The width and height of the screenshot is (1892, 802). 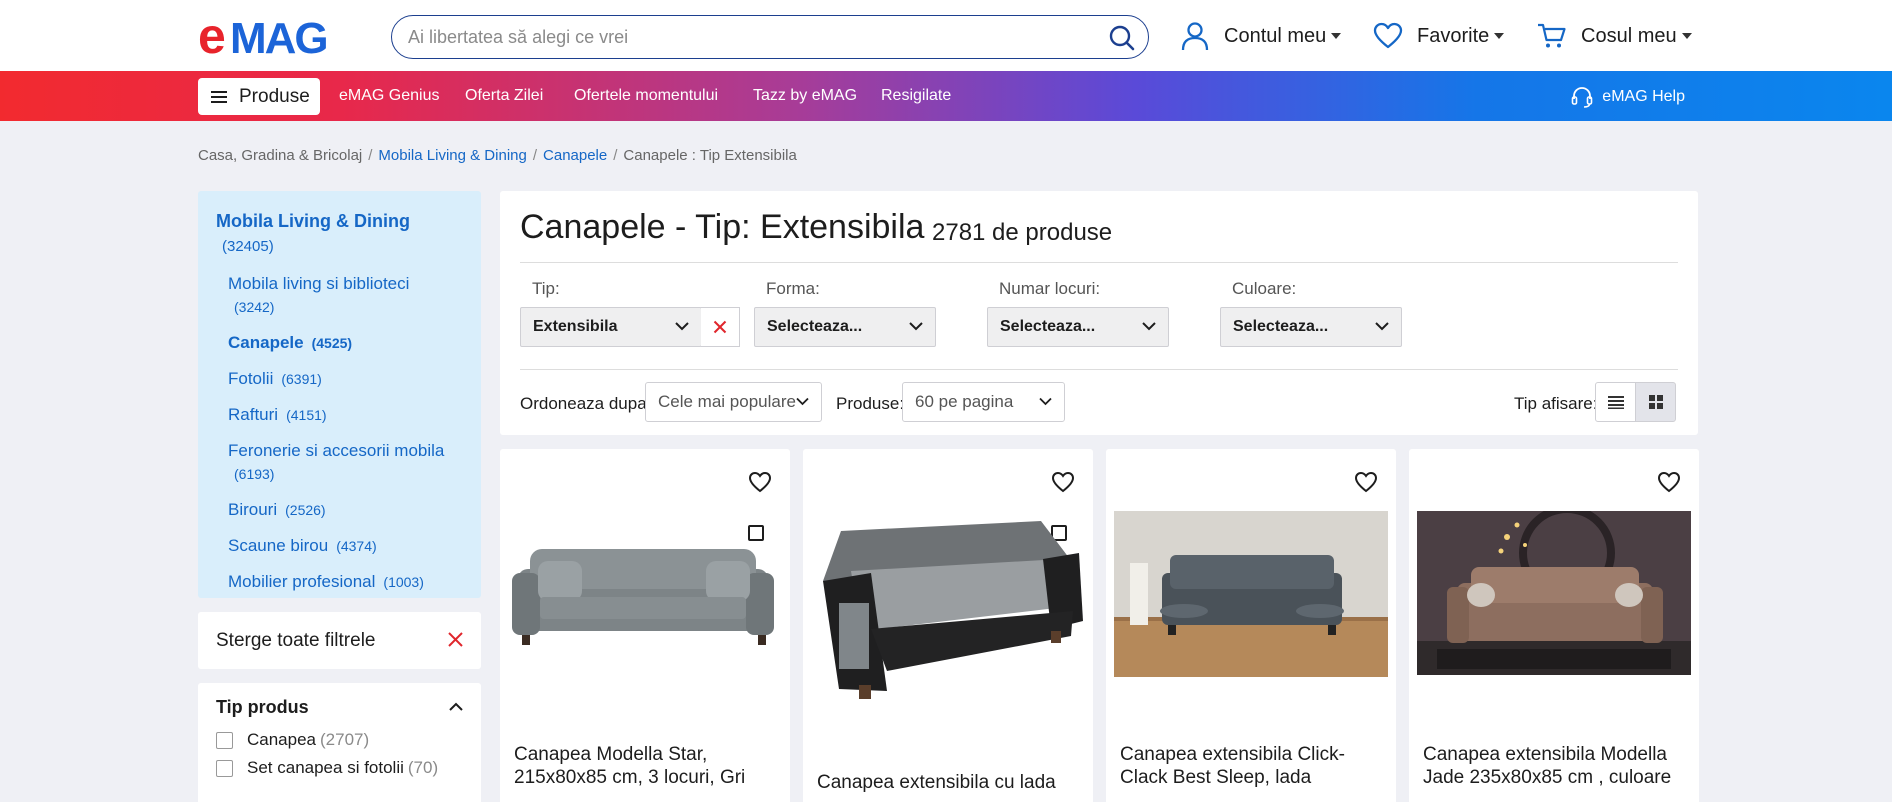 What do you see at coordinates (1122, 38) in the screenshot?
I see `search-icon` at bounding box center [1122, 38].